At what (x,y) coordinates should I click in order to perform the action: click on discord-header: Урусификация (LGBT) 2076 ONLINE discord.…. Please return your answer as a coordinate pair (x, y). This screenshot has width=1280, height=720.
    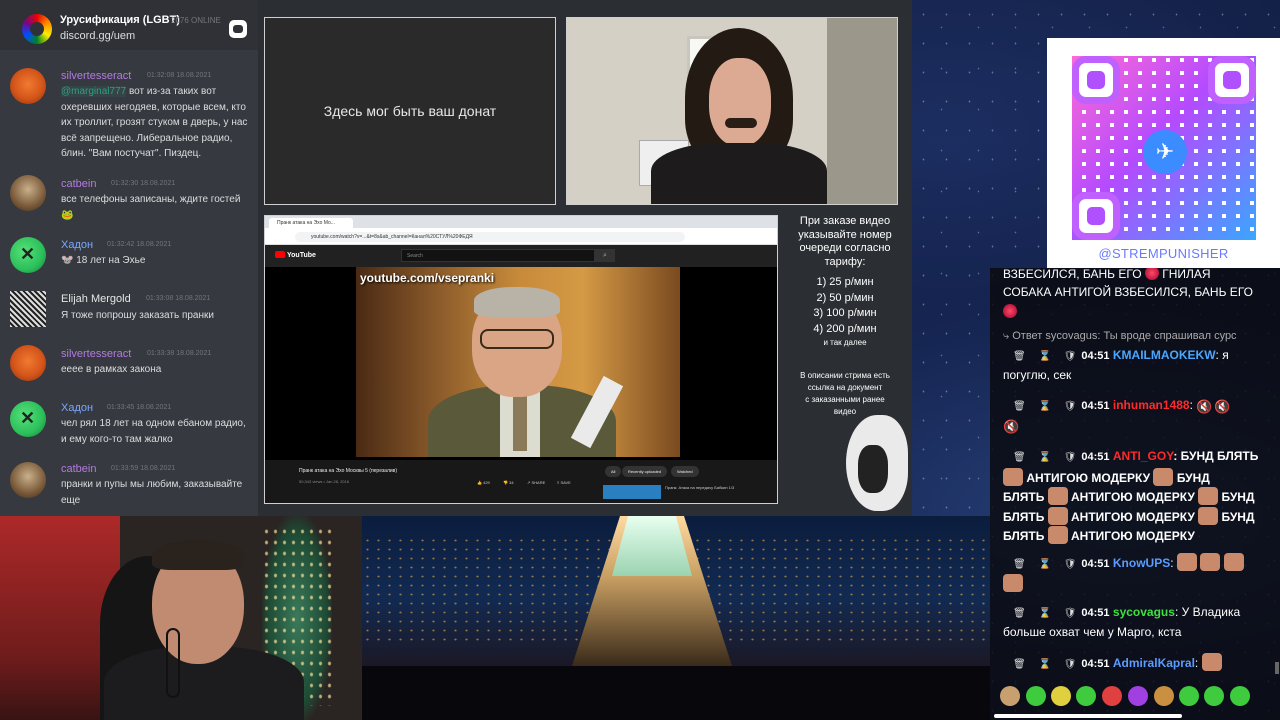
    Looking at the image, I should click on (129, 25).